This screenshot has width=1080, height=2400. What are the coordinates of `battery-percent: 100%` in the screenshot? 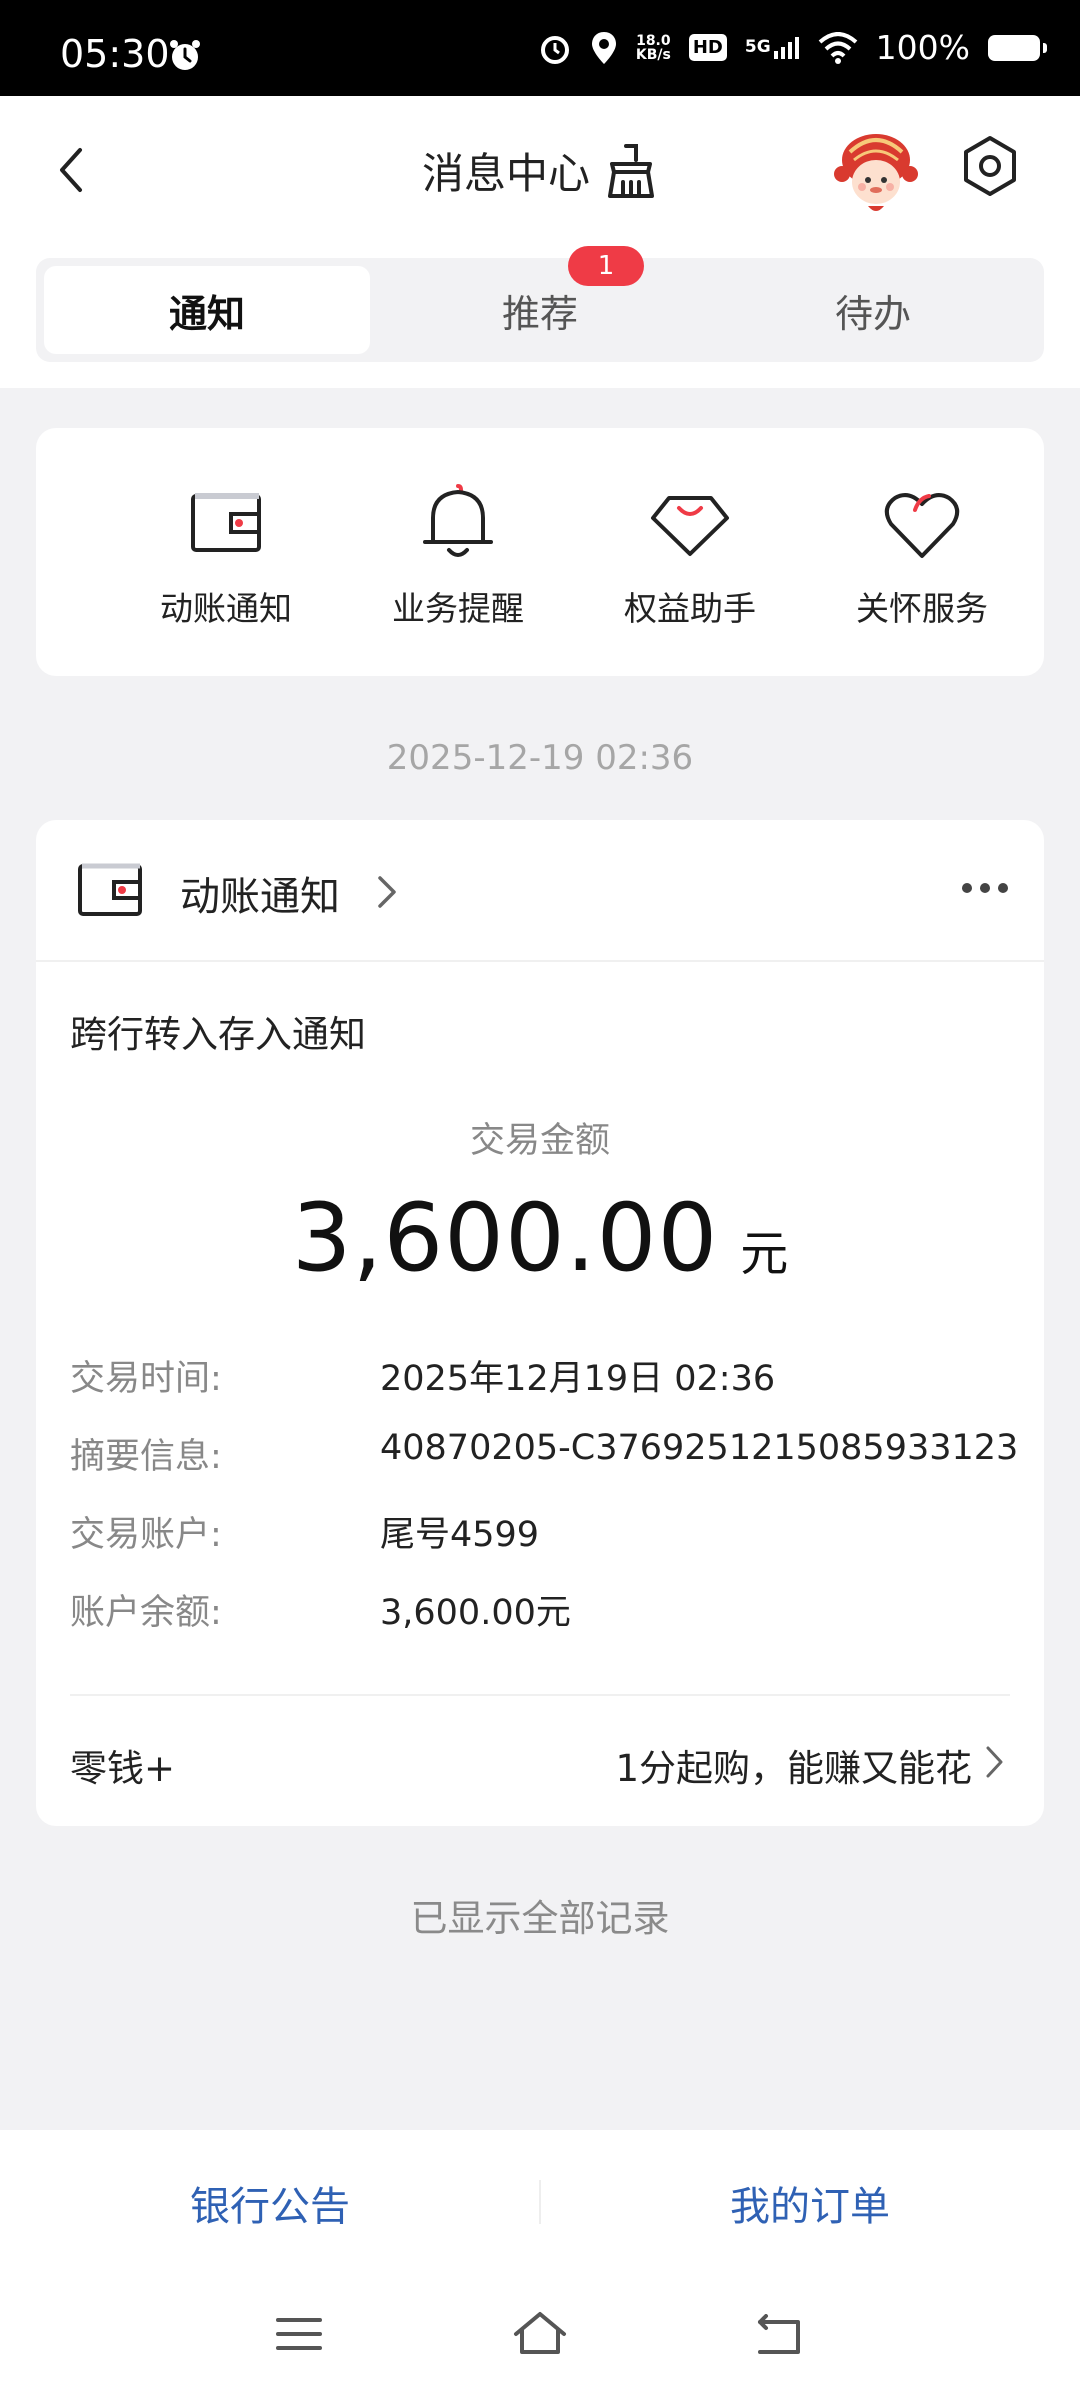 It's located at (922, 47).